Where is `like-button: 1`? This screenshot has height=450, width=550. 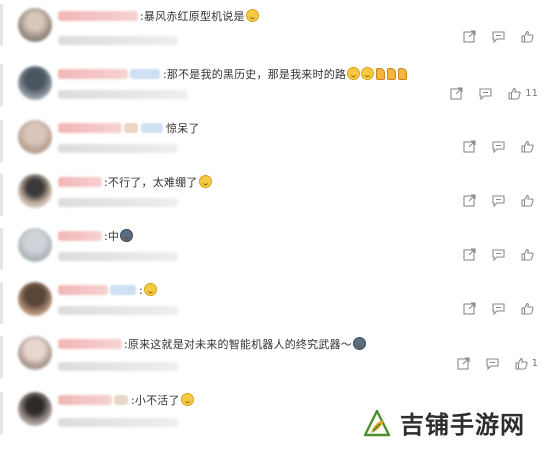
like-button: 1 is located at coordinates (526, 363).